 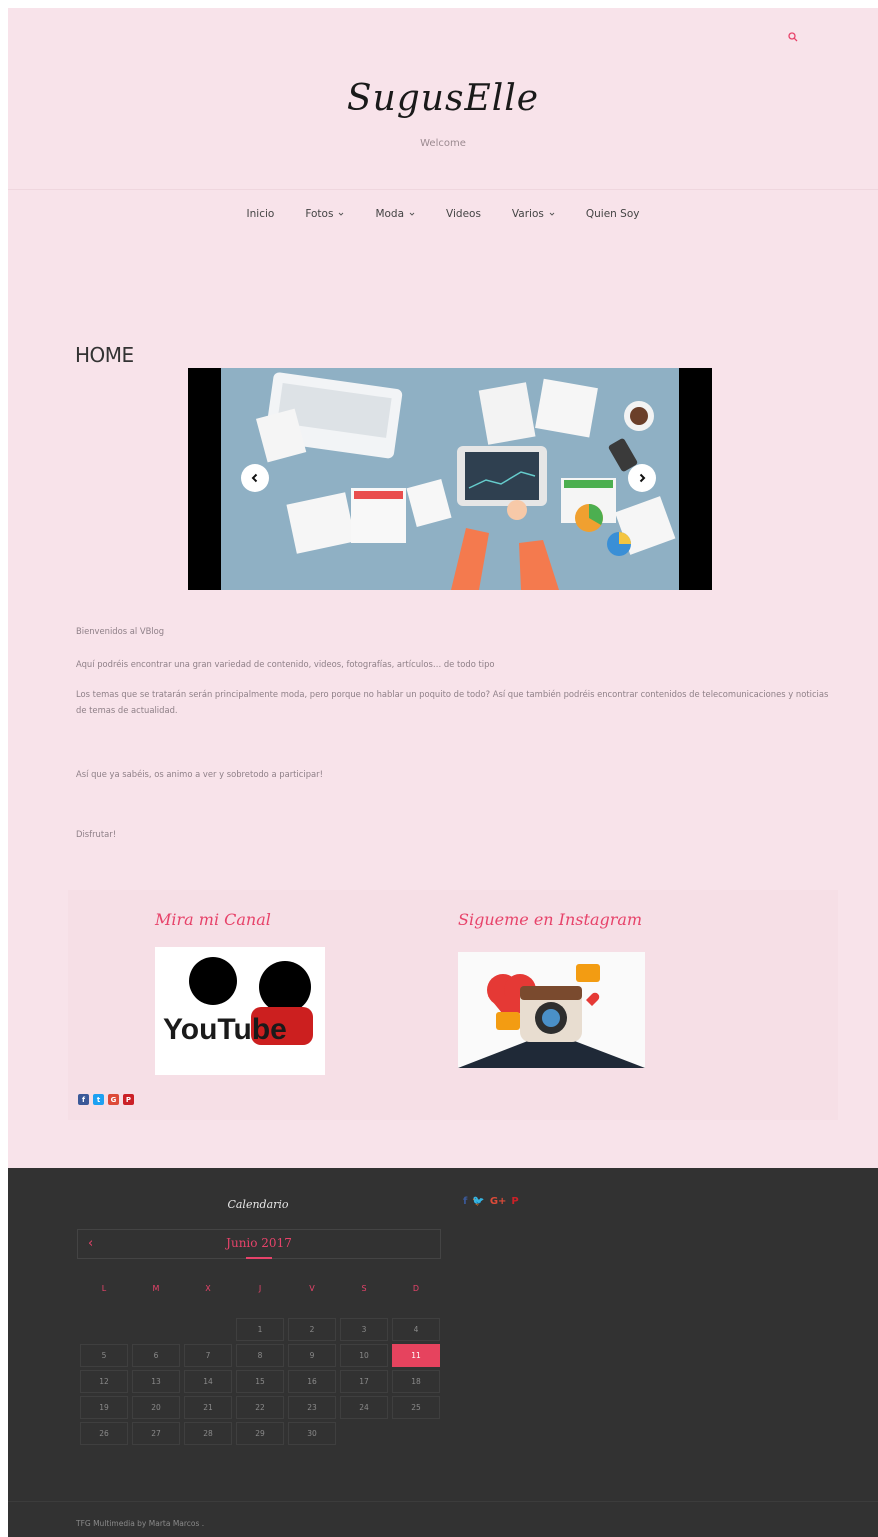 I want to click on calendar-month: Junio 2017, so click(x=259, y=1243).